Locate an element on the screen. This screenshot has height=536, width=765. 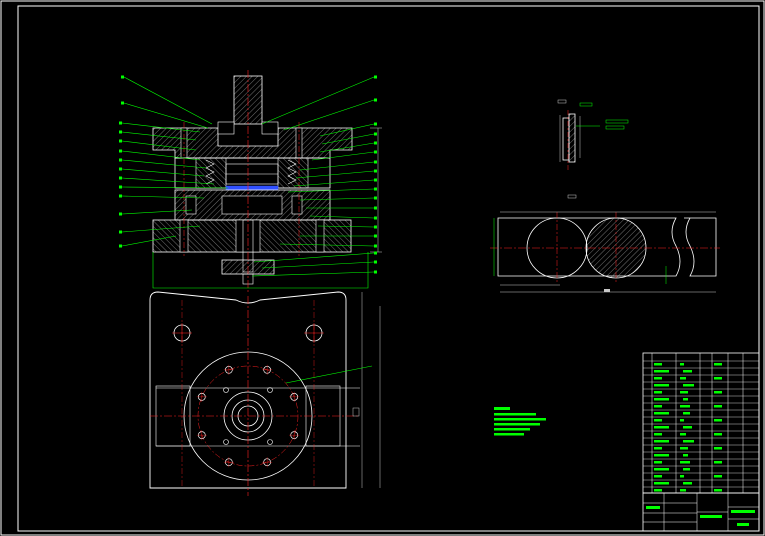
parts-list-table is located at coordinates (701, 423).